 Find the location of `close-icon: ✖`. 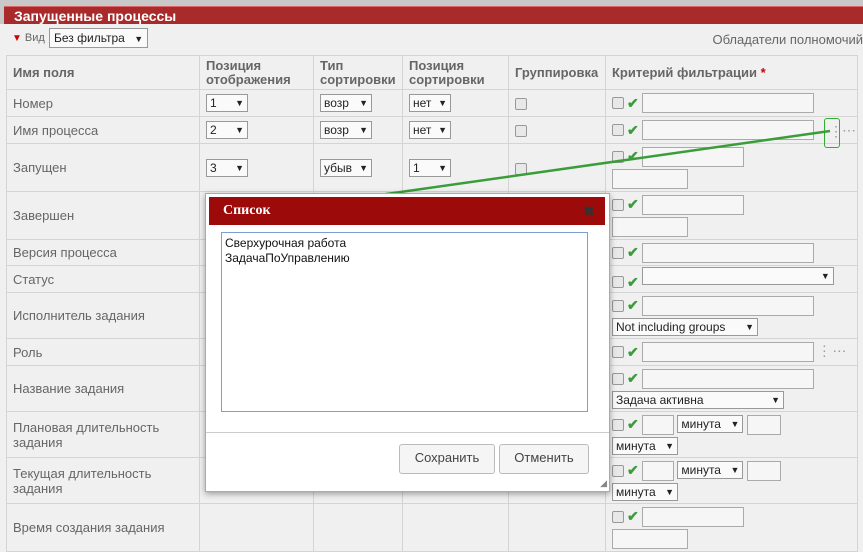

close-icon: ✖ is located at coordinates (589, 211).